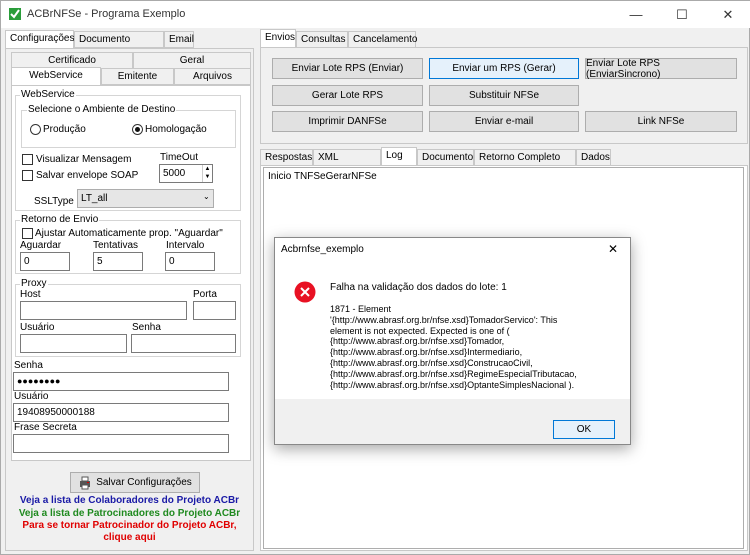 This screenshot has height=555, width=750. I want to click on checkbox-visualizar, so click(27, 159).